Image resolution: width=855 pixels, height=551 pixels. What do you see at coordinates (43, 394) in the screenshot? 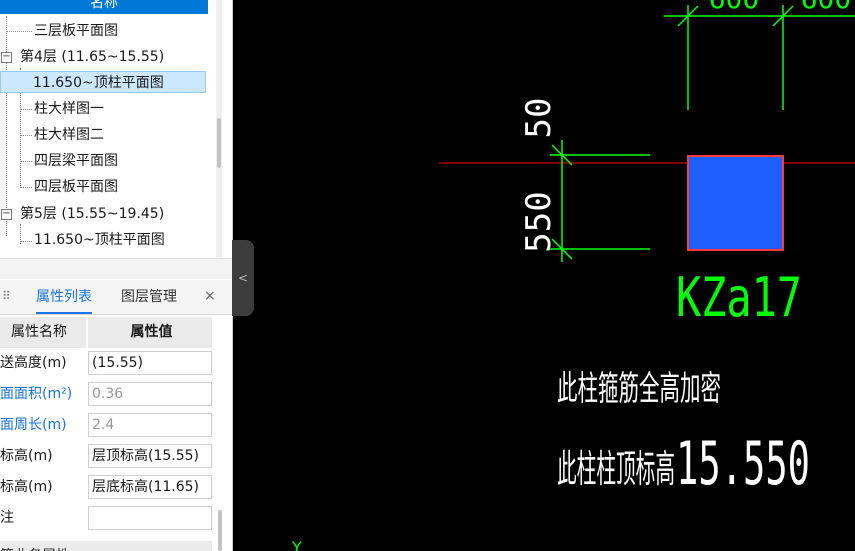
I see `property-name: 面面积(m²)` at bounding box center [43, 394].